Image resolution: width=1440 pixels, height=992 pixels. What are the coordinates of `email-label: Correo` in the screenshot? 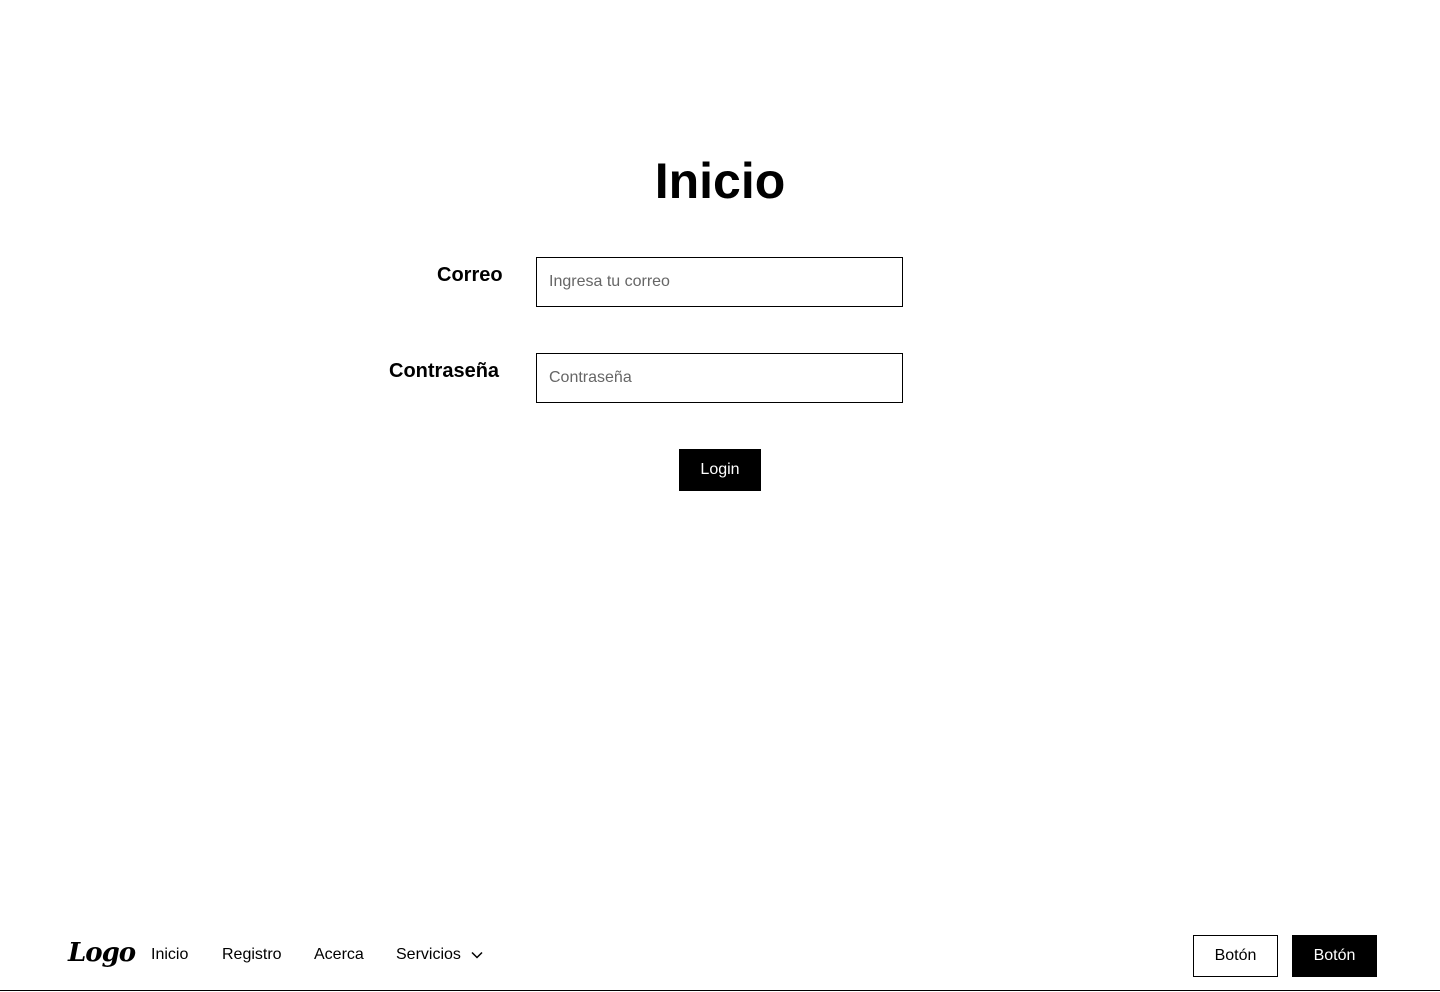 It's located at (470, 275).